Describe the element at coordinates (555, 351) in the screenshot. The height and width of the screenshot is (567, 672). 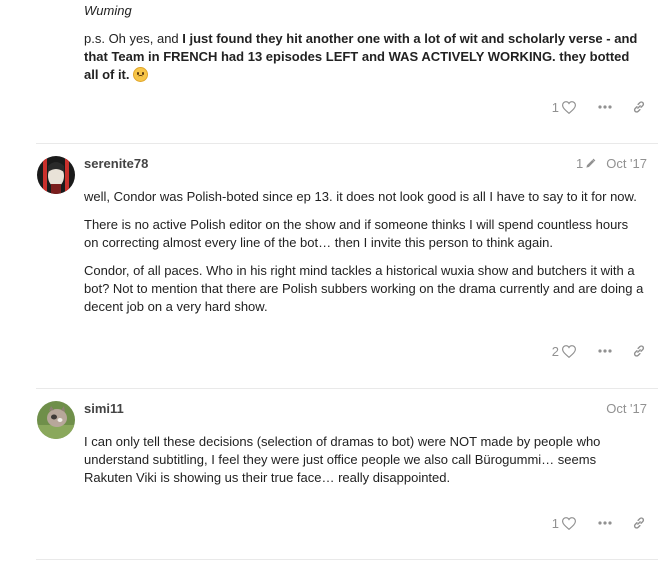
I see `like-count: 2` at that location.